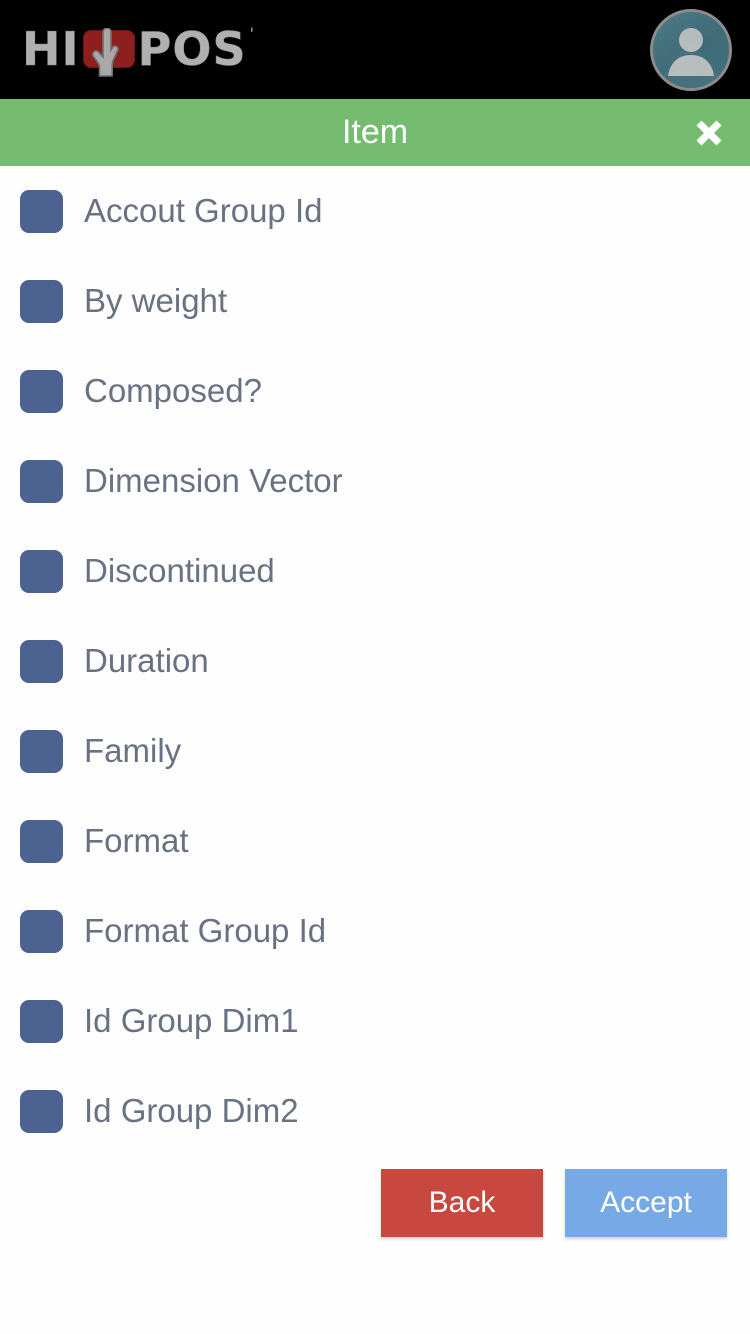  I want to click on list-item-label: Composed?, so click(173, 390).